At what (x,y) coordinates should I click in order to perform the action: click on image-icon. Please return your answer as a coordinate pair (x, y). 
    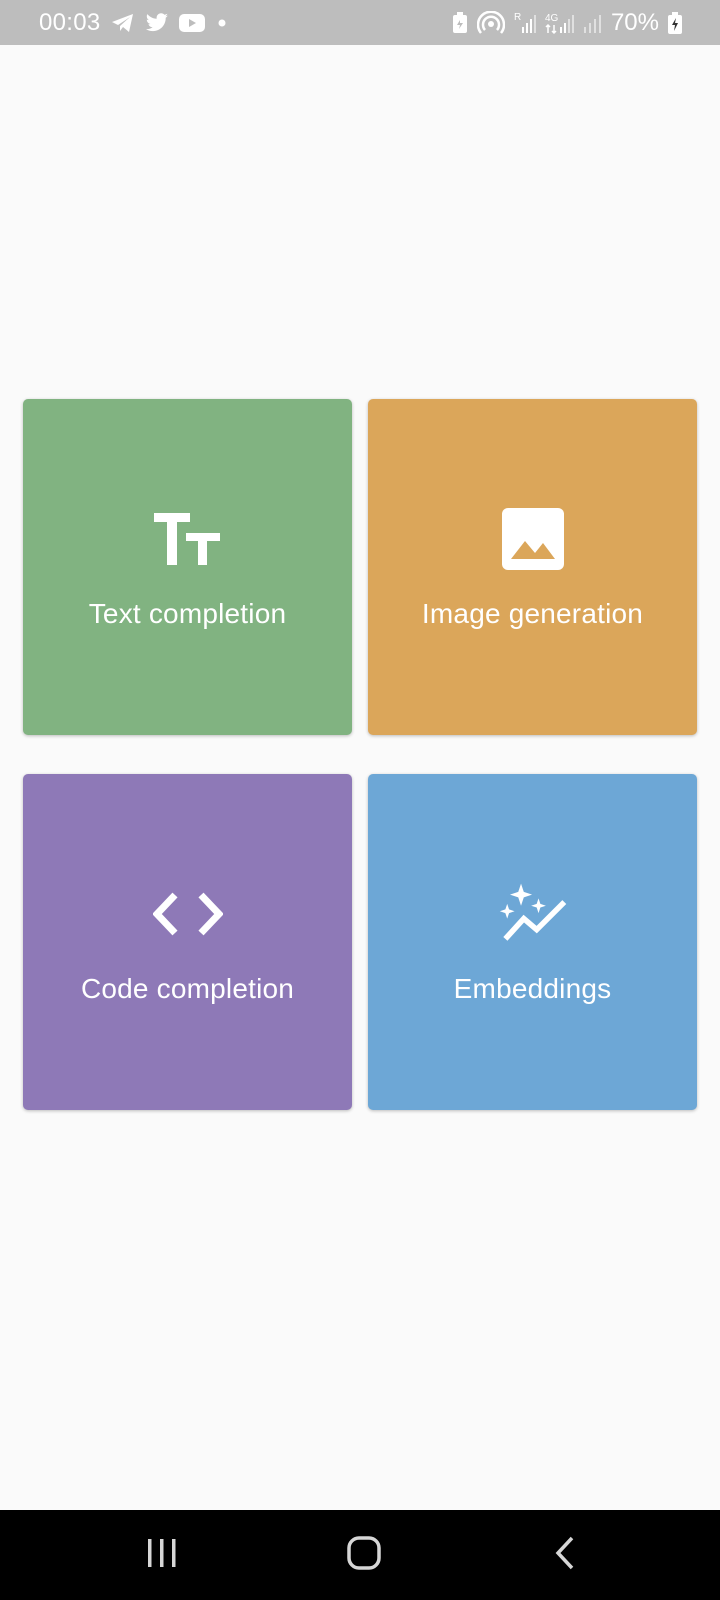
    Looking at the image, I should click on (533, 539).